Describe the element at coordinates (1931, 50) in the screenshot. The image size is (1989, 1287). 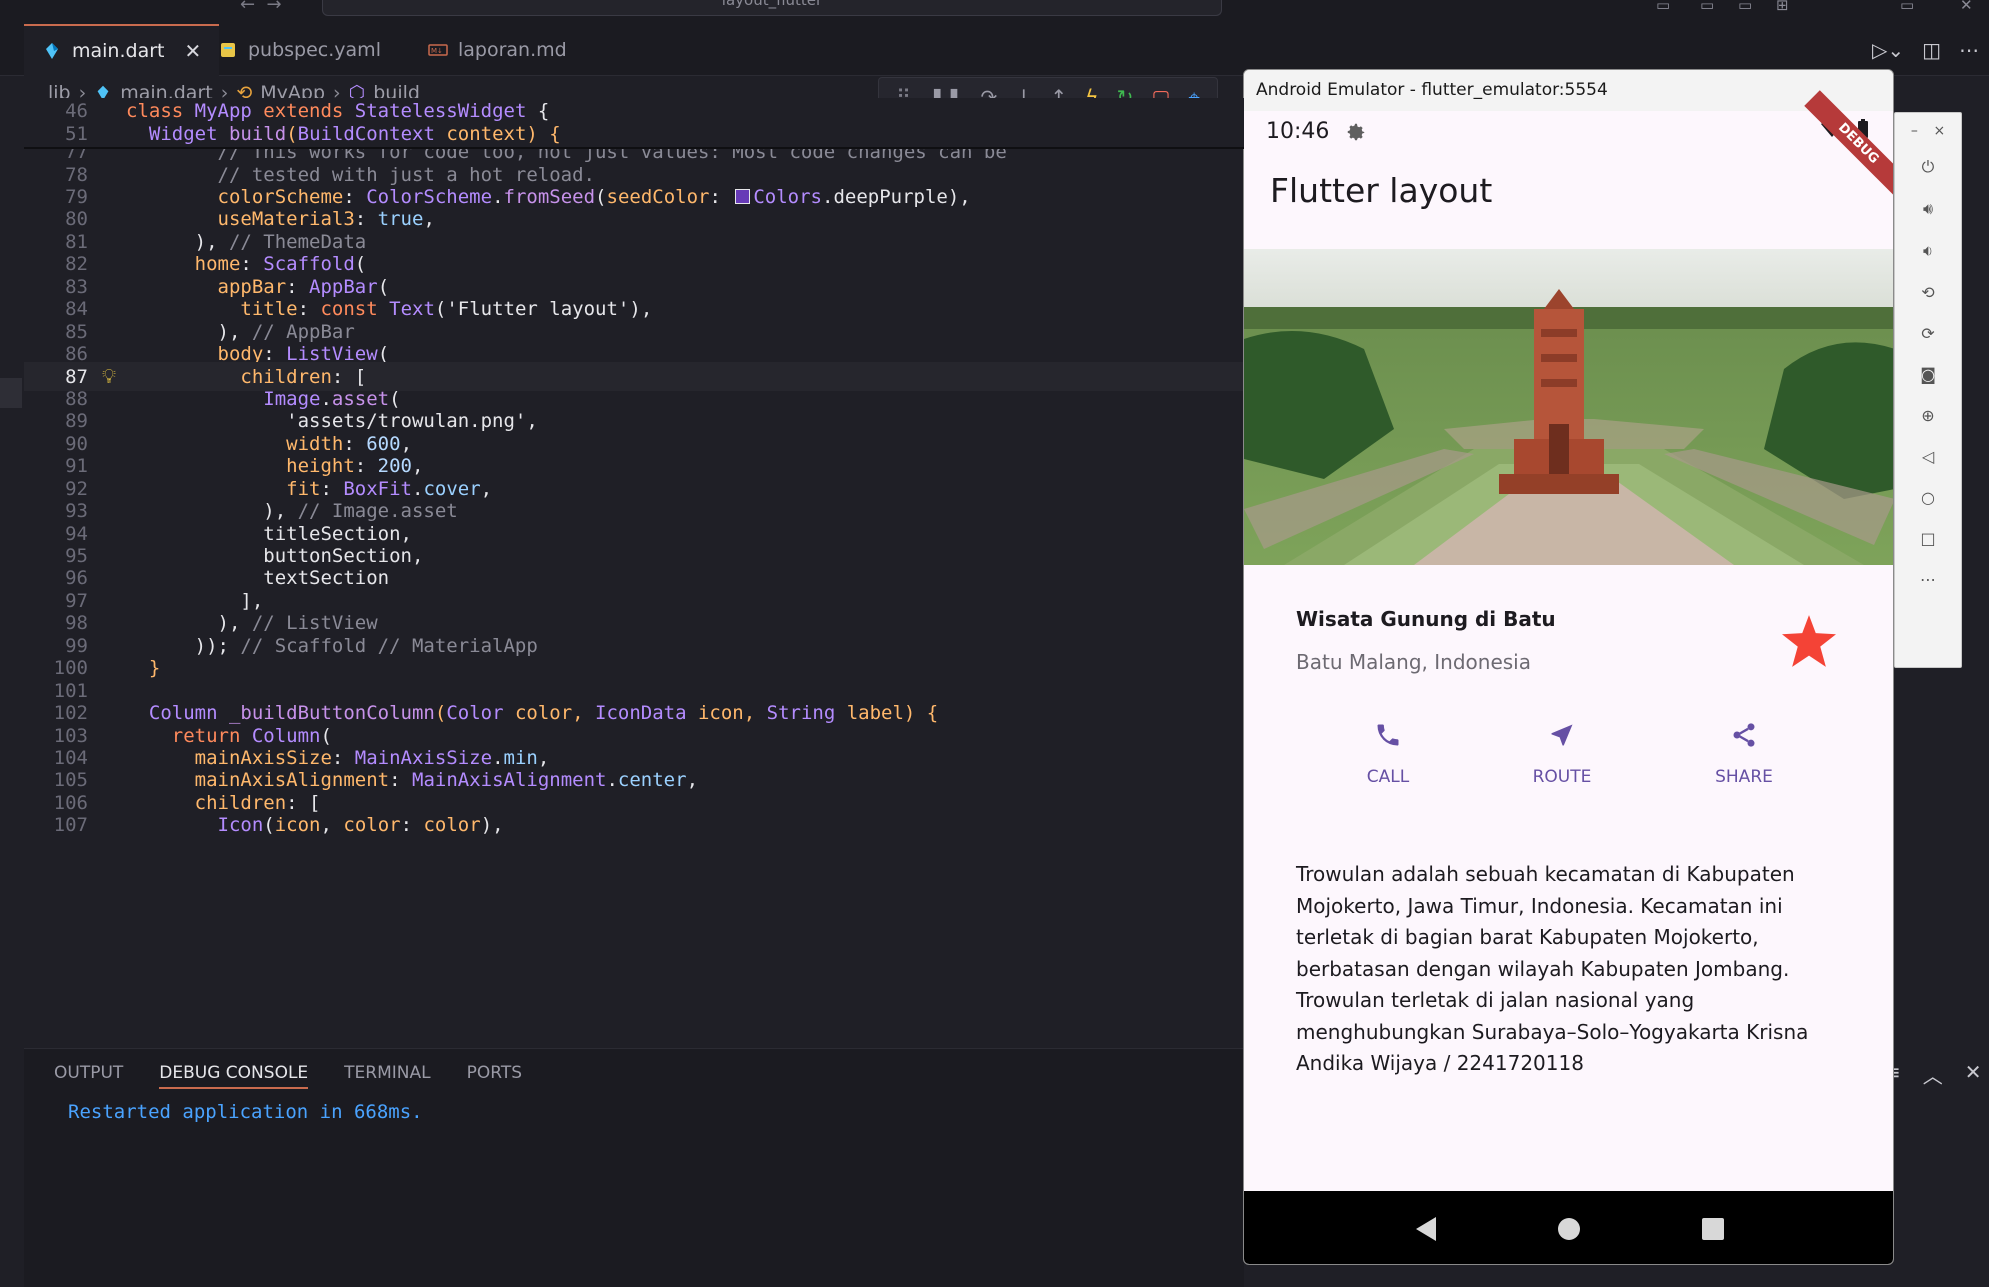
I see `split-editor-icon: ◫` at that location.